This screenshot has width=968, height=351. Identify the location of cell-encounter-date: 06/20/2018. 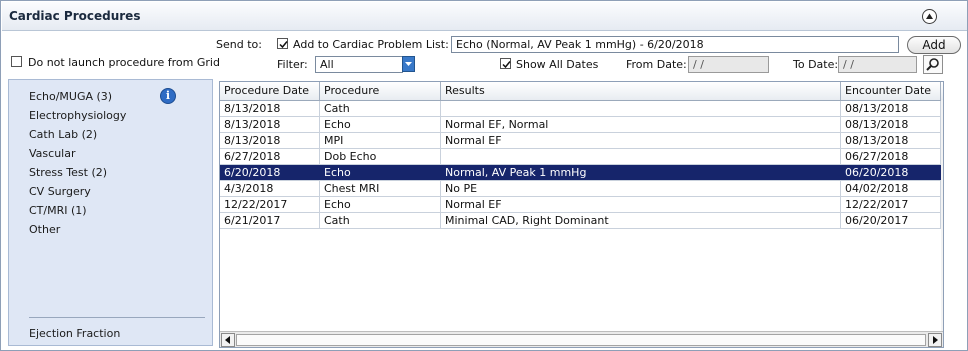
(891, 172).